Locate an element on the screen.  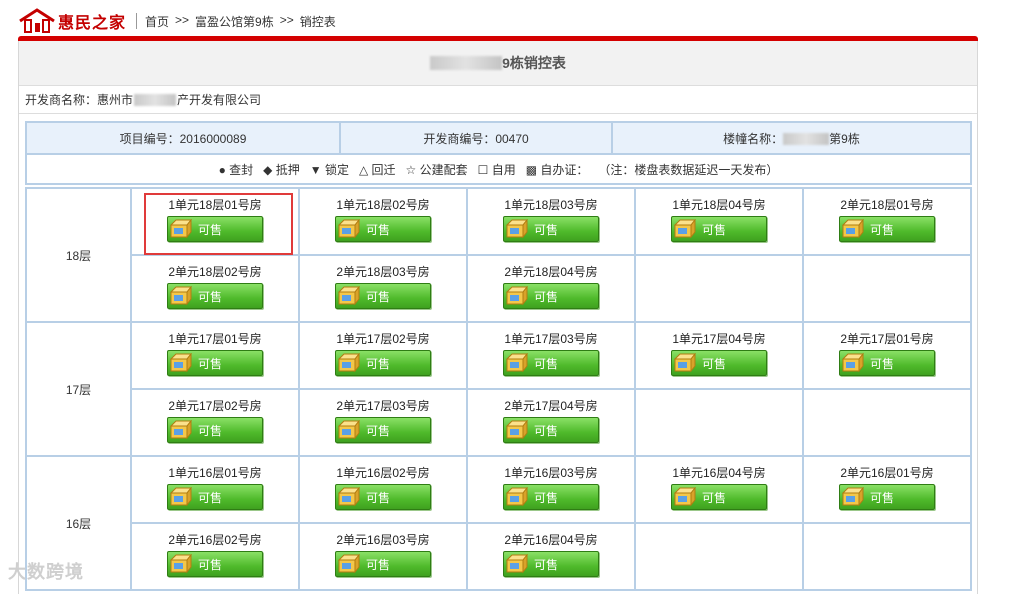
breadcrumb-home: 首页 is located at coordinates (157, 21).